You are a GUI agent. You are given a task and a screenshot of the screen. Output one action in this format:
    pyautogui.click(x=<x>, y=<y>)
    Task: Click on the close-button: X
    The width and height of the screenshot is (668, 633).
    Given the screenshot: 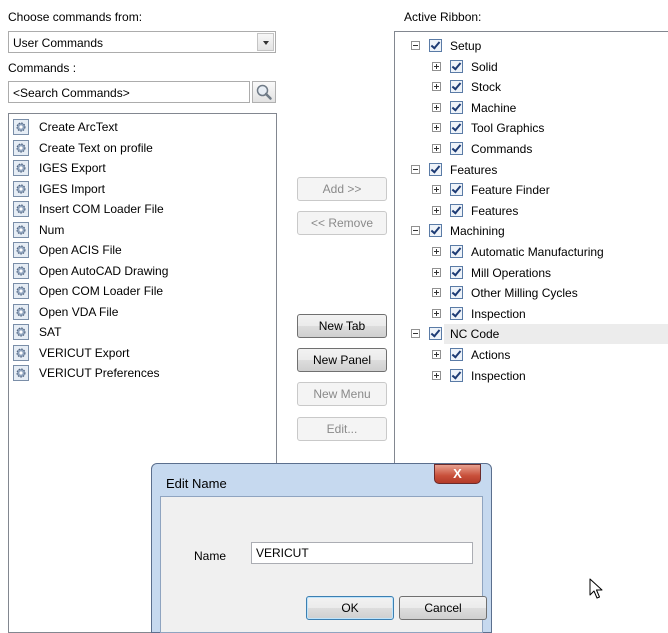 What is the action you would take?
    pyautogui.click(x=457, y=474)
    